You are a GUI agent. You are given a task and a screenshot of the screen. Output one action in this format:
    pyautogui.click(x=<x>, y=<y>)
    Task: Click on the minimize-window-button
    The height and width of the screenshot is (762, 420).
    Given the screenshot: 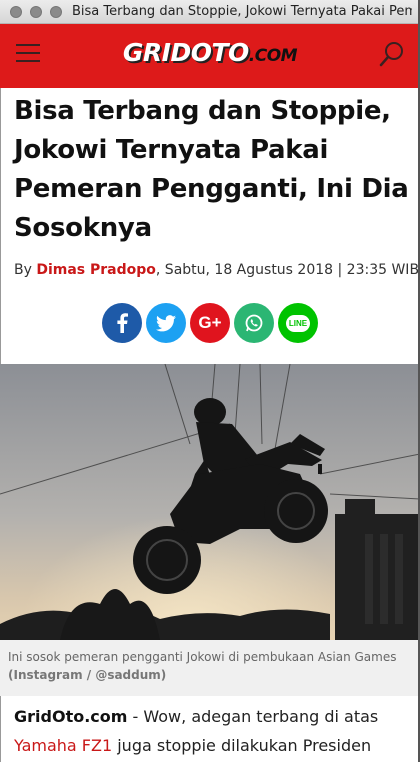 What is the action you would take?
    pyautogui.click(x=36, y=11)
    